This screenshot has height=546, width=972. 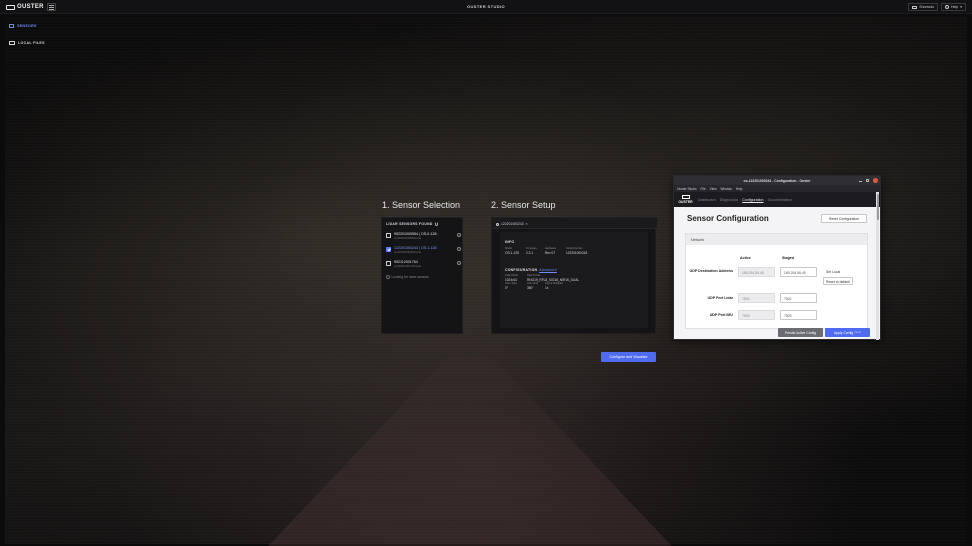 What do you see at coordinates (12, 43) in the screenshot?
I see `folder-icon` at bounding box center [12, 43].